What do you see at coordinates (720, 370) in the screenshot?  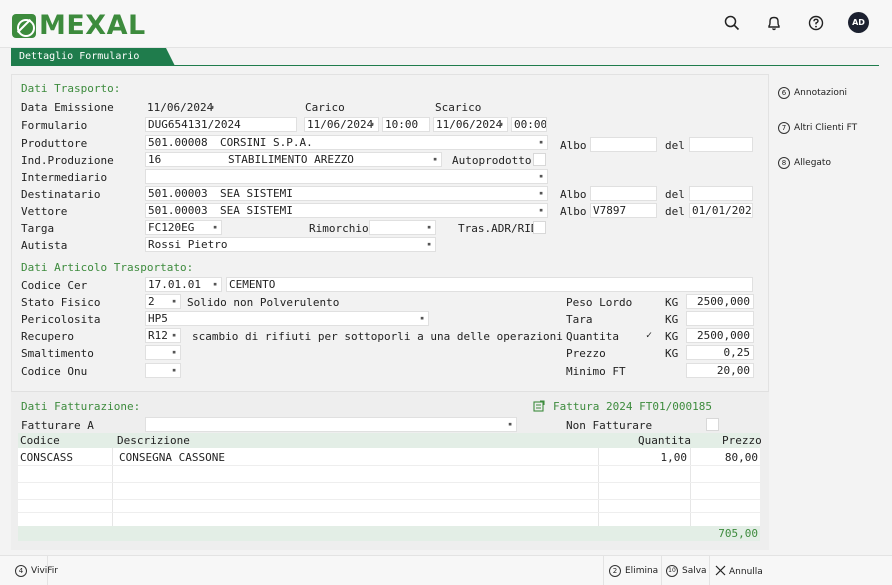 I see `minimo-ft-field: 20,00` at bounding box center [720, 370].